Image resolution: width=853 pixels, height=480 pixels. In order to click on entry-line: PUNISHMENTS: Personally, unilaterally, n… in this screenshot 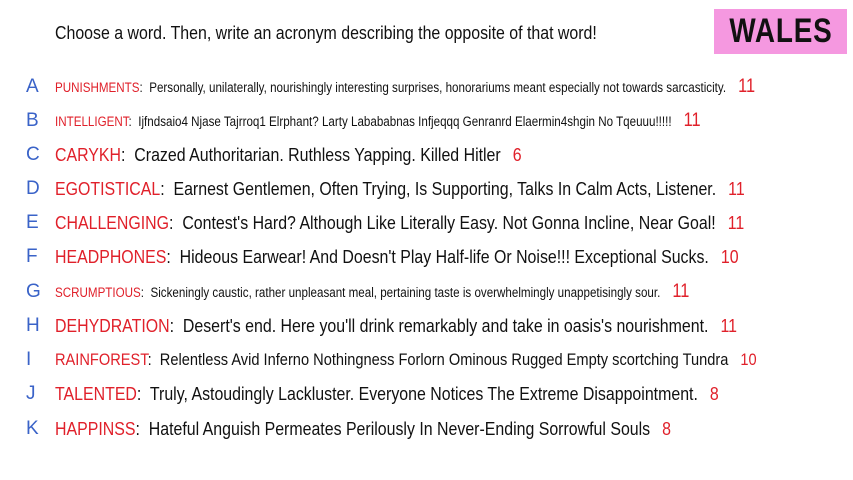, I will do `click(405, 86)`.